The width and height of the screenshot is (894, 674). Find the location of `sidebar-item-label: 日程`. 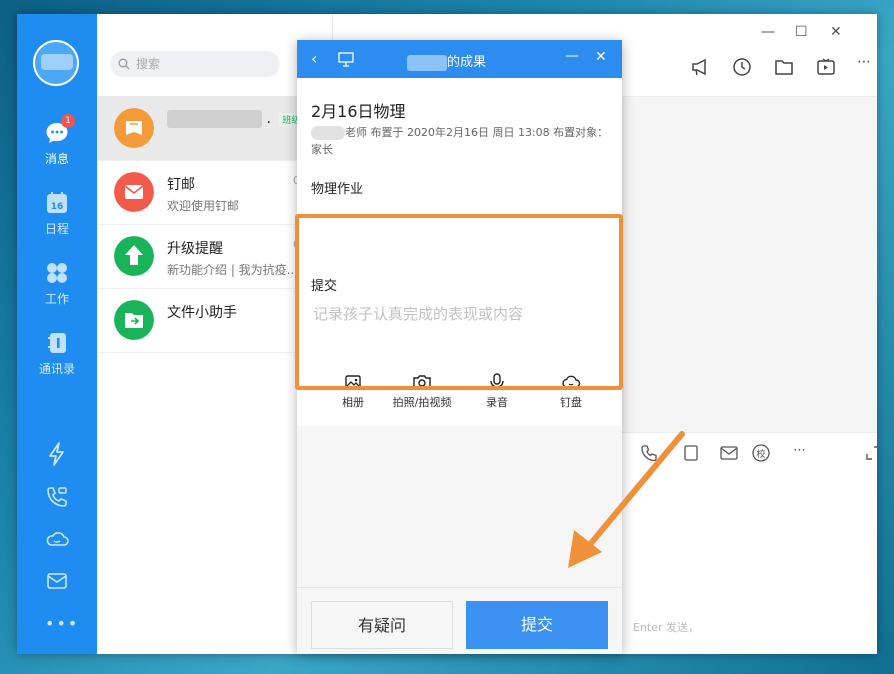

sidebar-item-label: 日程 is located at coordinates (56, 229).